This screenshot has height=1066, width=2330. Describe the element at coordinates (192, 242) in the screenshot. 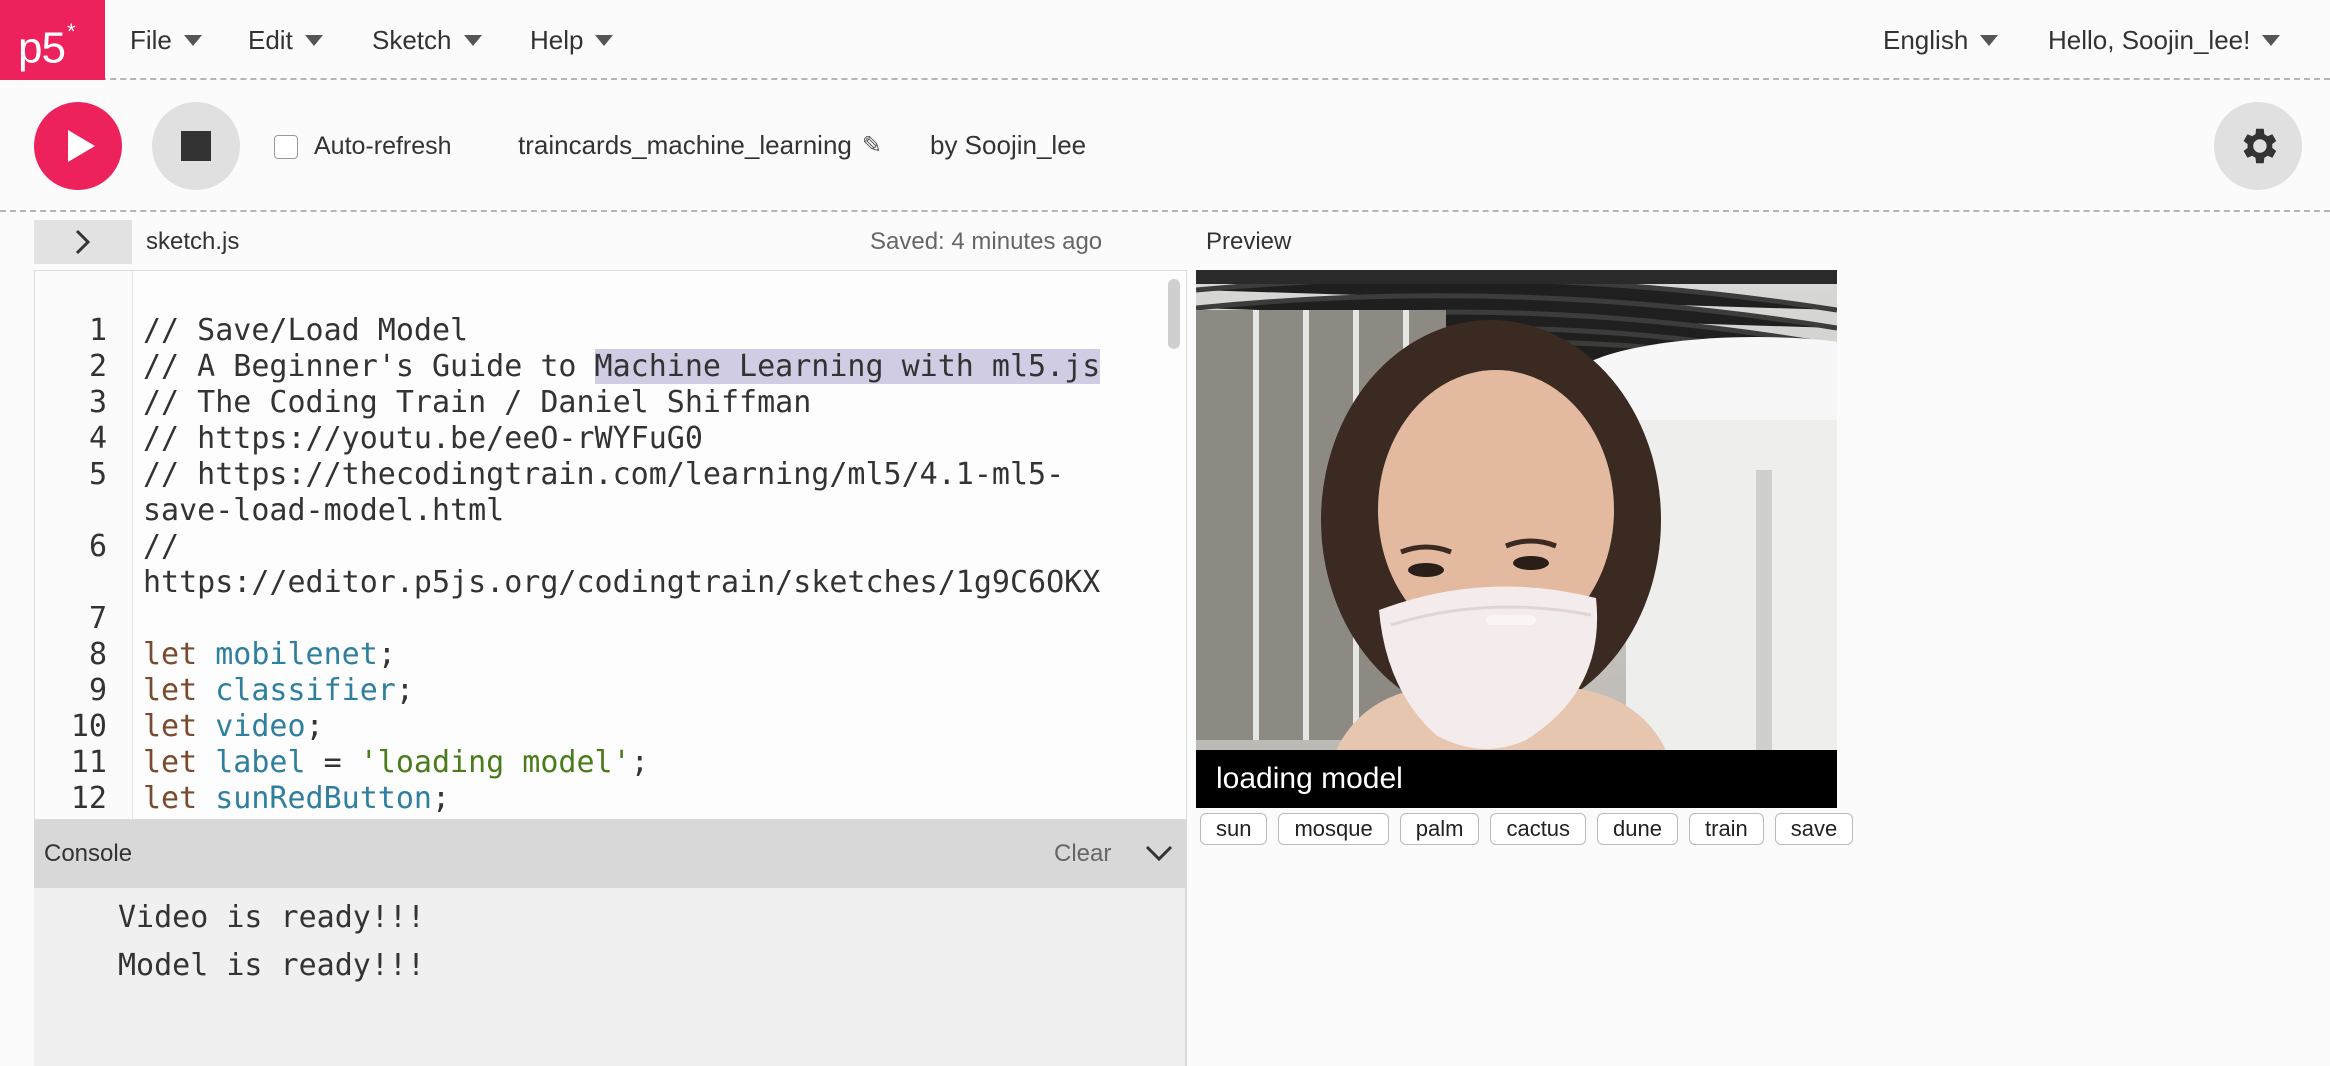

I see `file-tab: sketch.js` at that location.